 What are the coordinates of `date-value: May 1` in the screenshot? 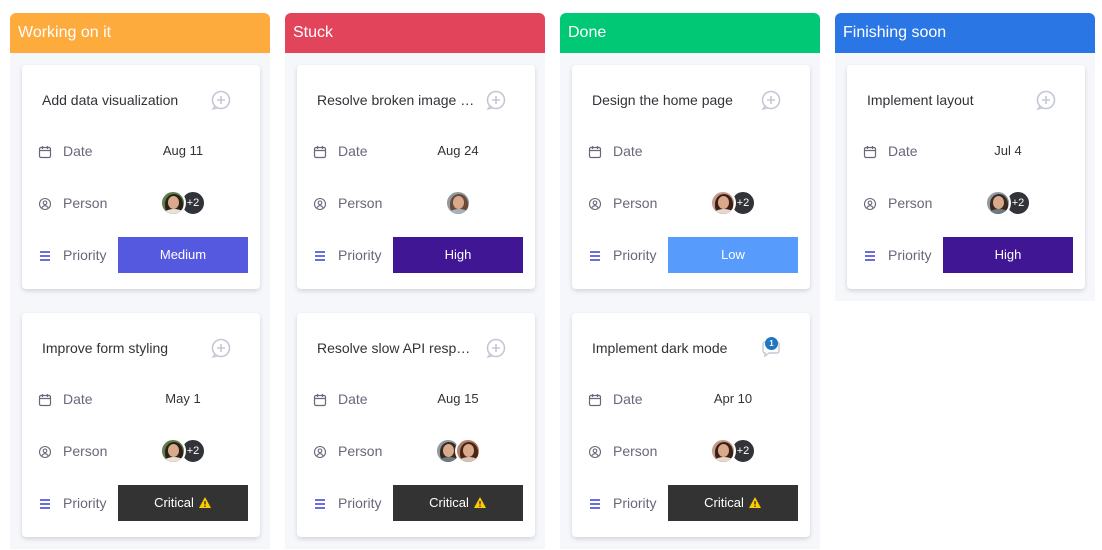 It's located at (183, 399).